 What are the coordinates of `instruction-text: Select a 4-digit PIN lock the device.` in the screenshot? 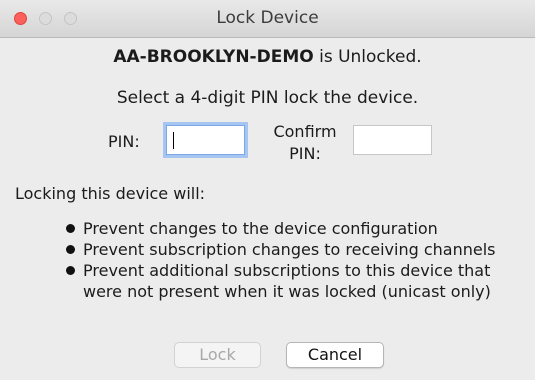 It's located at (267, 98).